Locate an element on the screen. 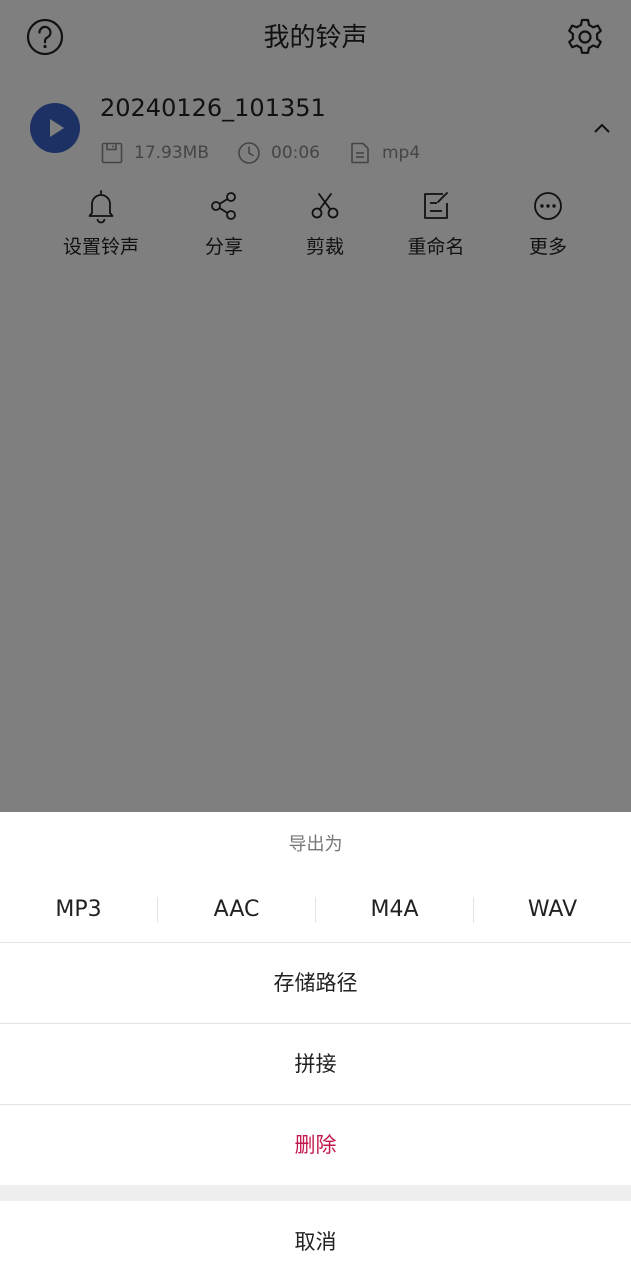 The height and width of the screenshot is (1283, 631). format-mp3-button: MP3 is located at coordinates (78, 910).